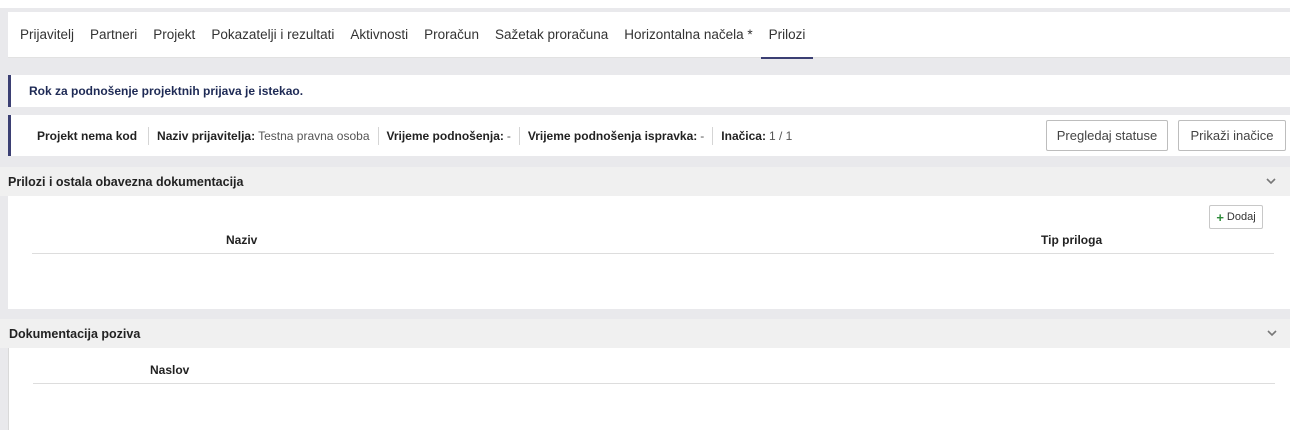 Image resolution: width=1290 pixels, height=430 pixels. What do you see at coordinates (1071, 240) in the screenshot?
I see `column-header-tip-priloga: Tip priloga` at bounding box center [1071, 240].